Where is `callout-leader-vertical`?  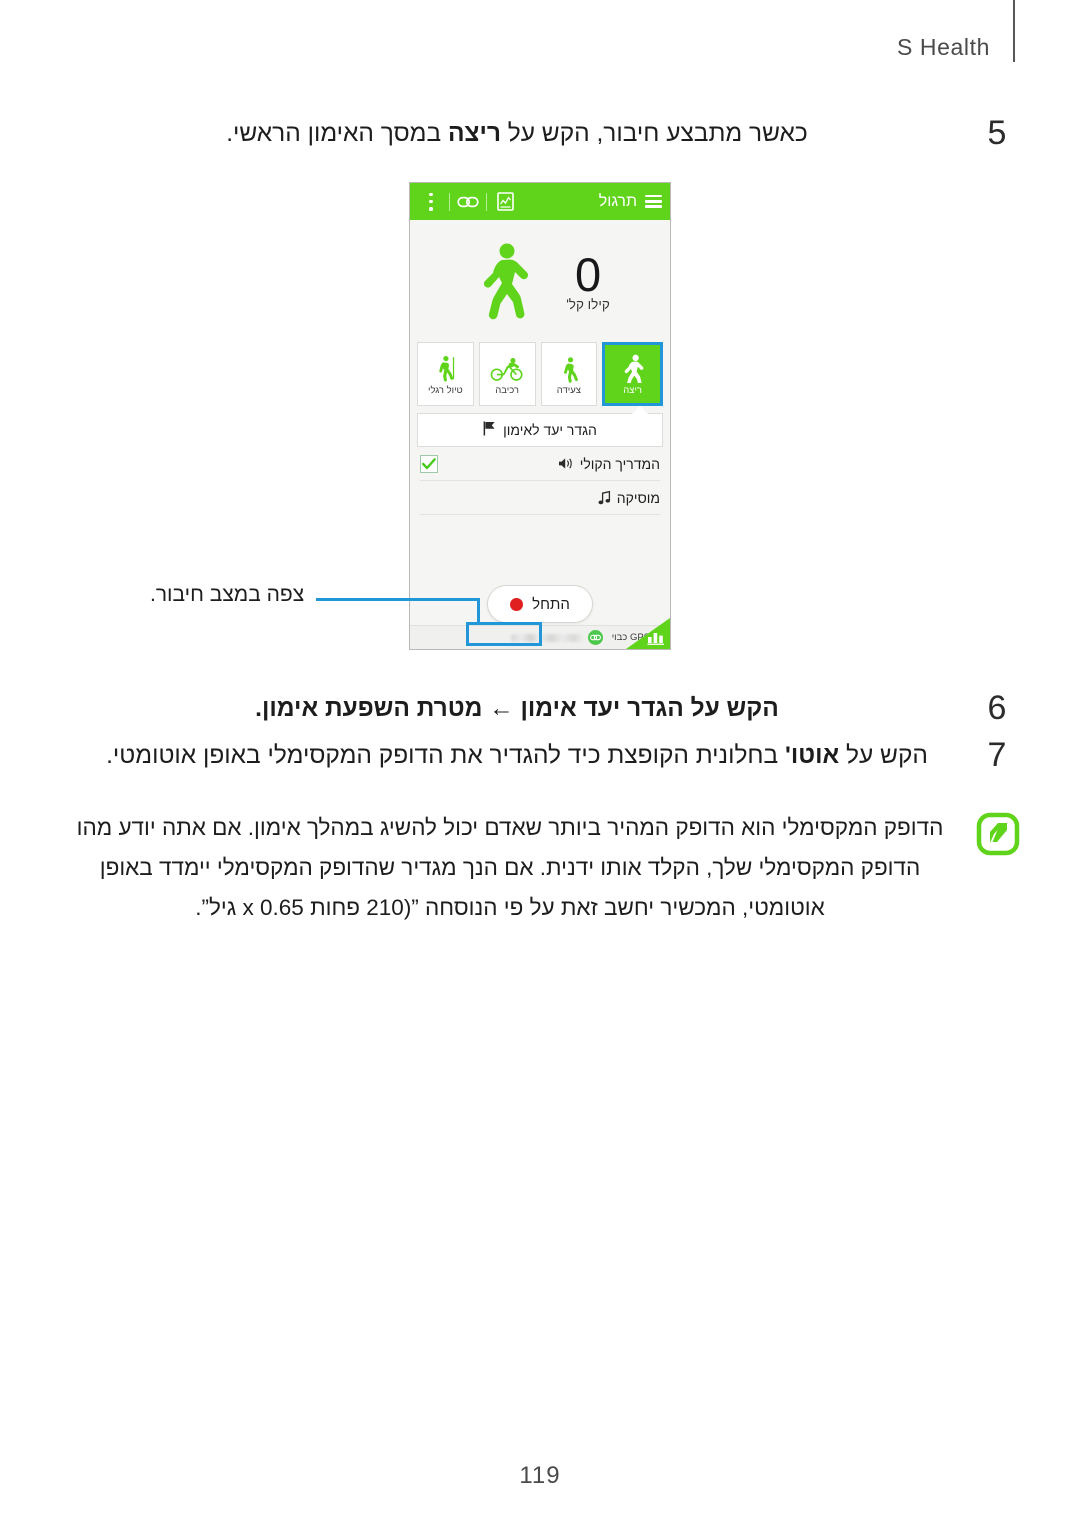
callout-leader-vertical is located at coordinates (478, 611).